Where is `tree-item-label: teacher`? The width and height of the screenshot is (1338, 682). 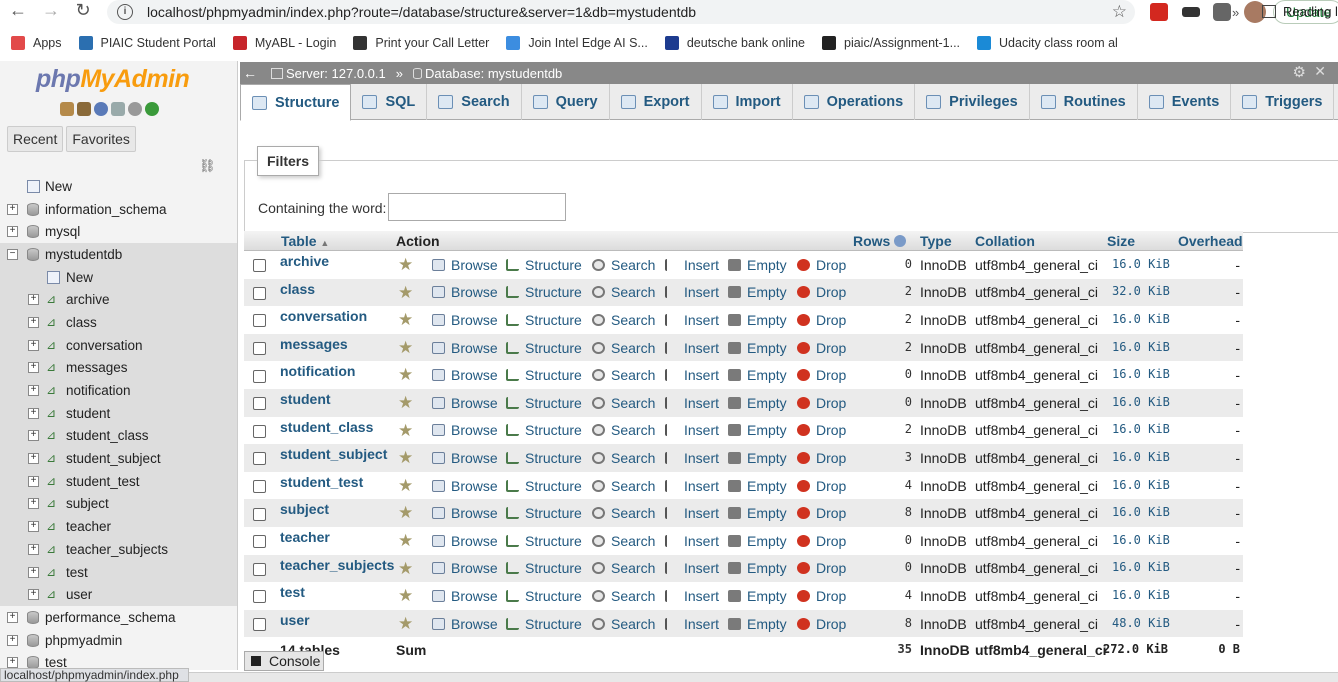
tree-item-label: teacher is located at coordinates (88, 526).